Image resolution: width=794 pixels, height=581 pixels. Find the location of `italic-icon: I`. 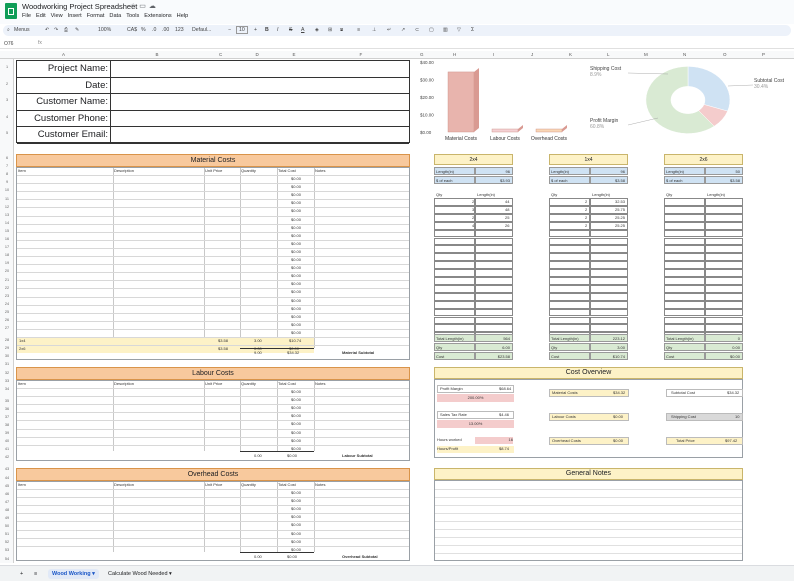

italic-icon: I is located at coordinates (277, 30).